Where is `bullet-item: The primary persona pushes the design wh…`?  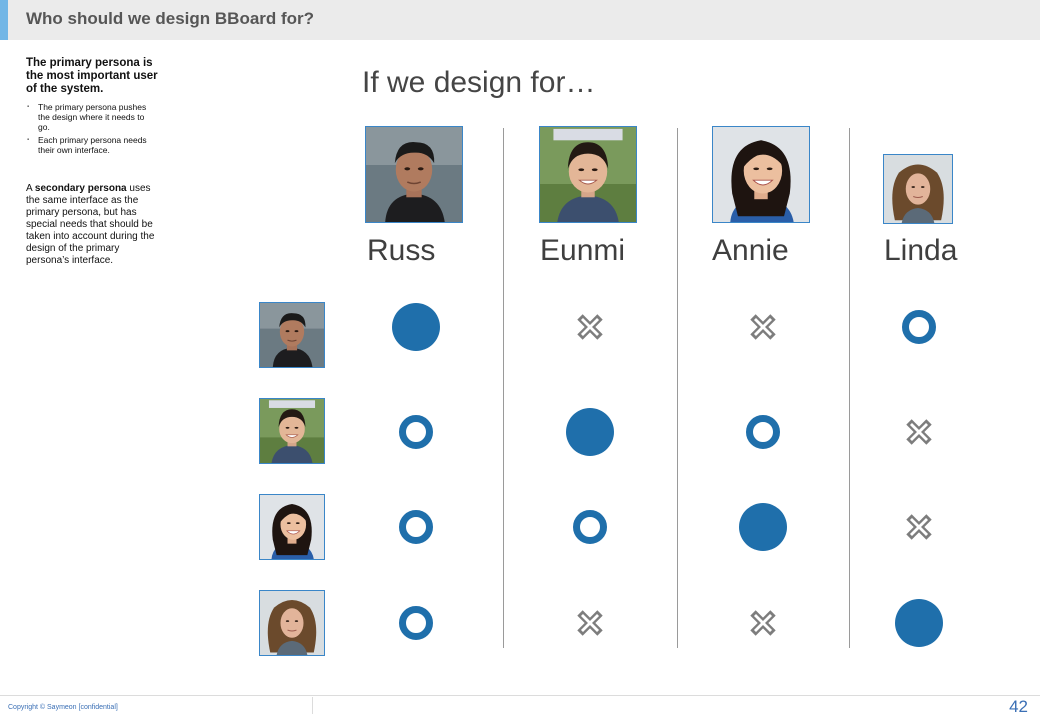
bullet-item: The primary persona pushes the design wh… is located at coordinates (92, 117).